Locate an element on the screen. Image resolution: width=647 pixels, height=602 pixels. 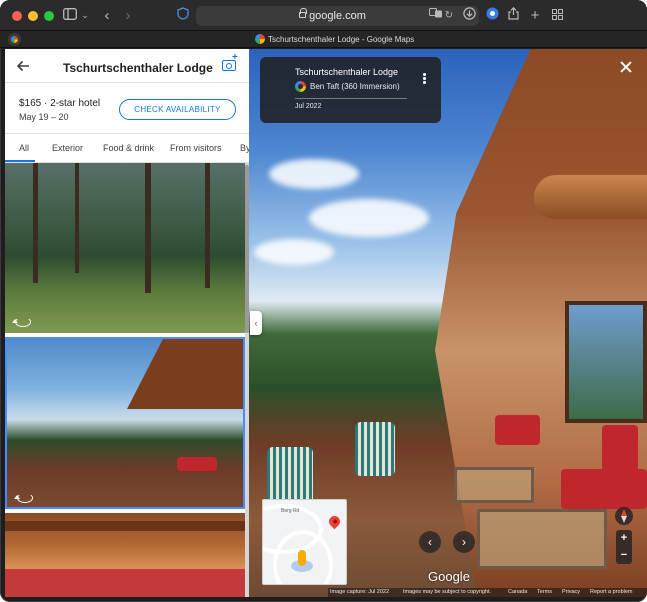
image-capture-text: Image capture: Jul 2022 is located at coordinates (360, 592).